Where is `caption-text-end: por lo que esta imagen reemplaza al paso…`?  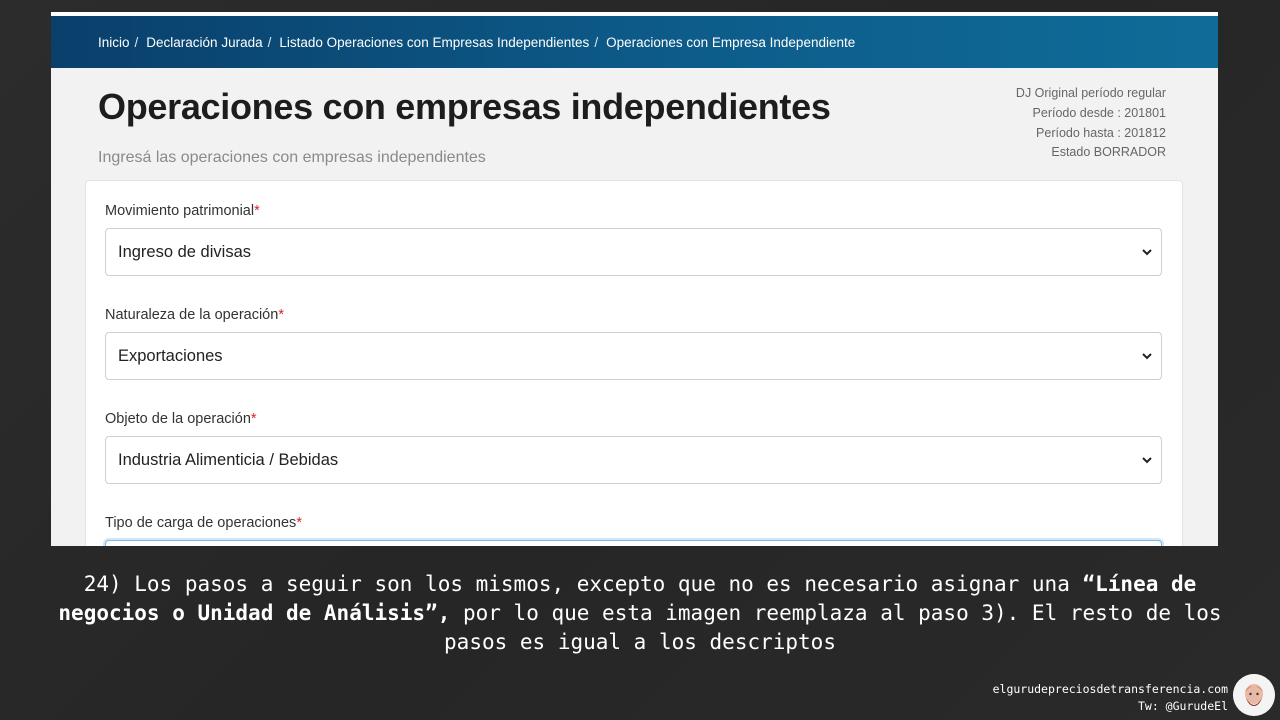
caption-text-end: por lo que esta imagen reemplaza al paso… is located at coordinates (833, 627).